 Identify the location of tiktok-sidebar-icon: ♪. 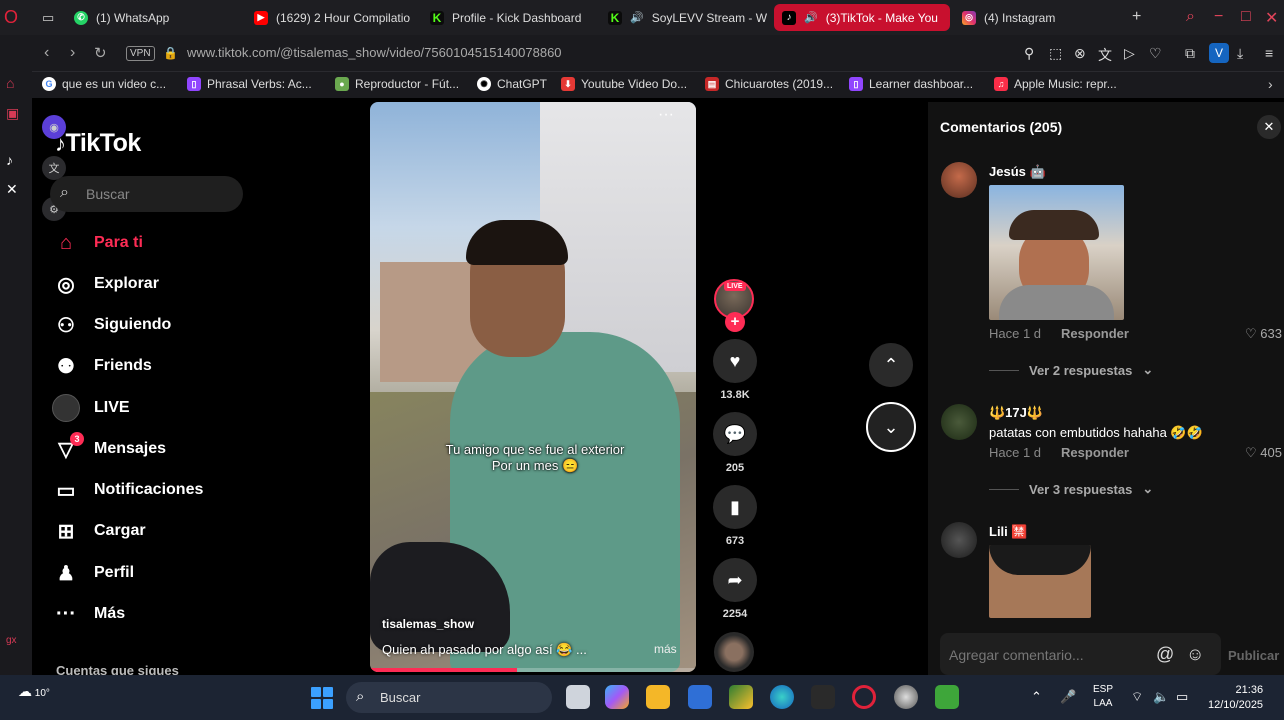
(9, 160).